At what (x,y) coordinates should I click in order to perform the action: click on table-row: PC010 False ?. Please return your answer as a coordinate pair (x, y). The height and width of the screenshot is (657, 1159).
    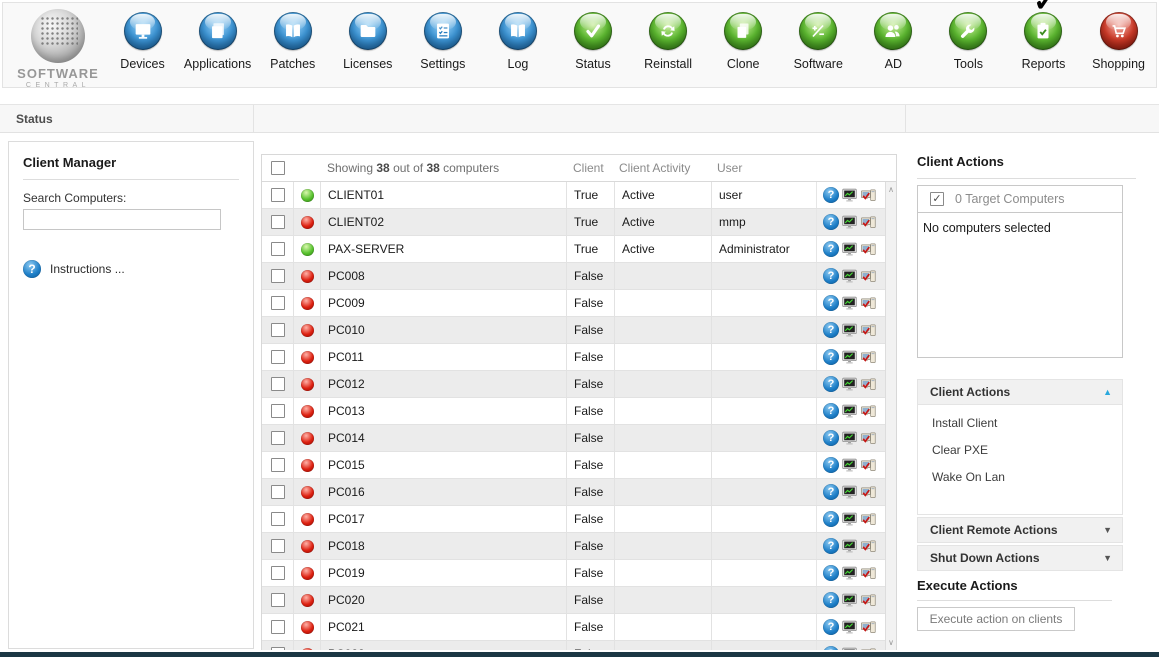
    Looking at the image, I should click on (573, 330).